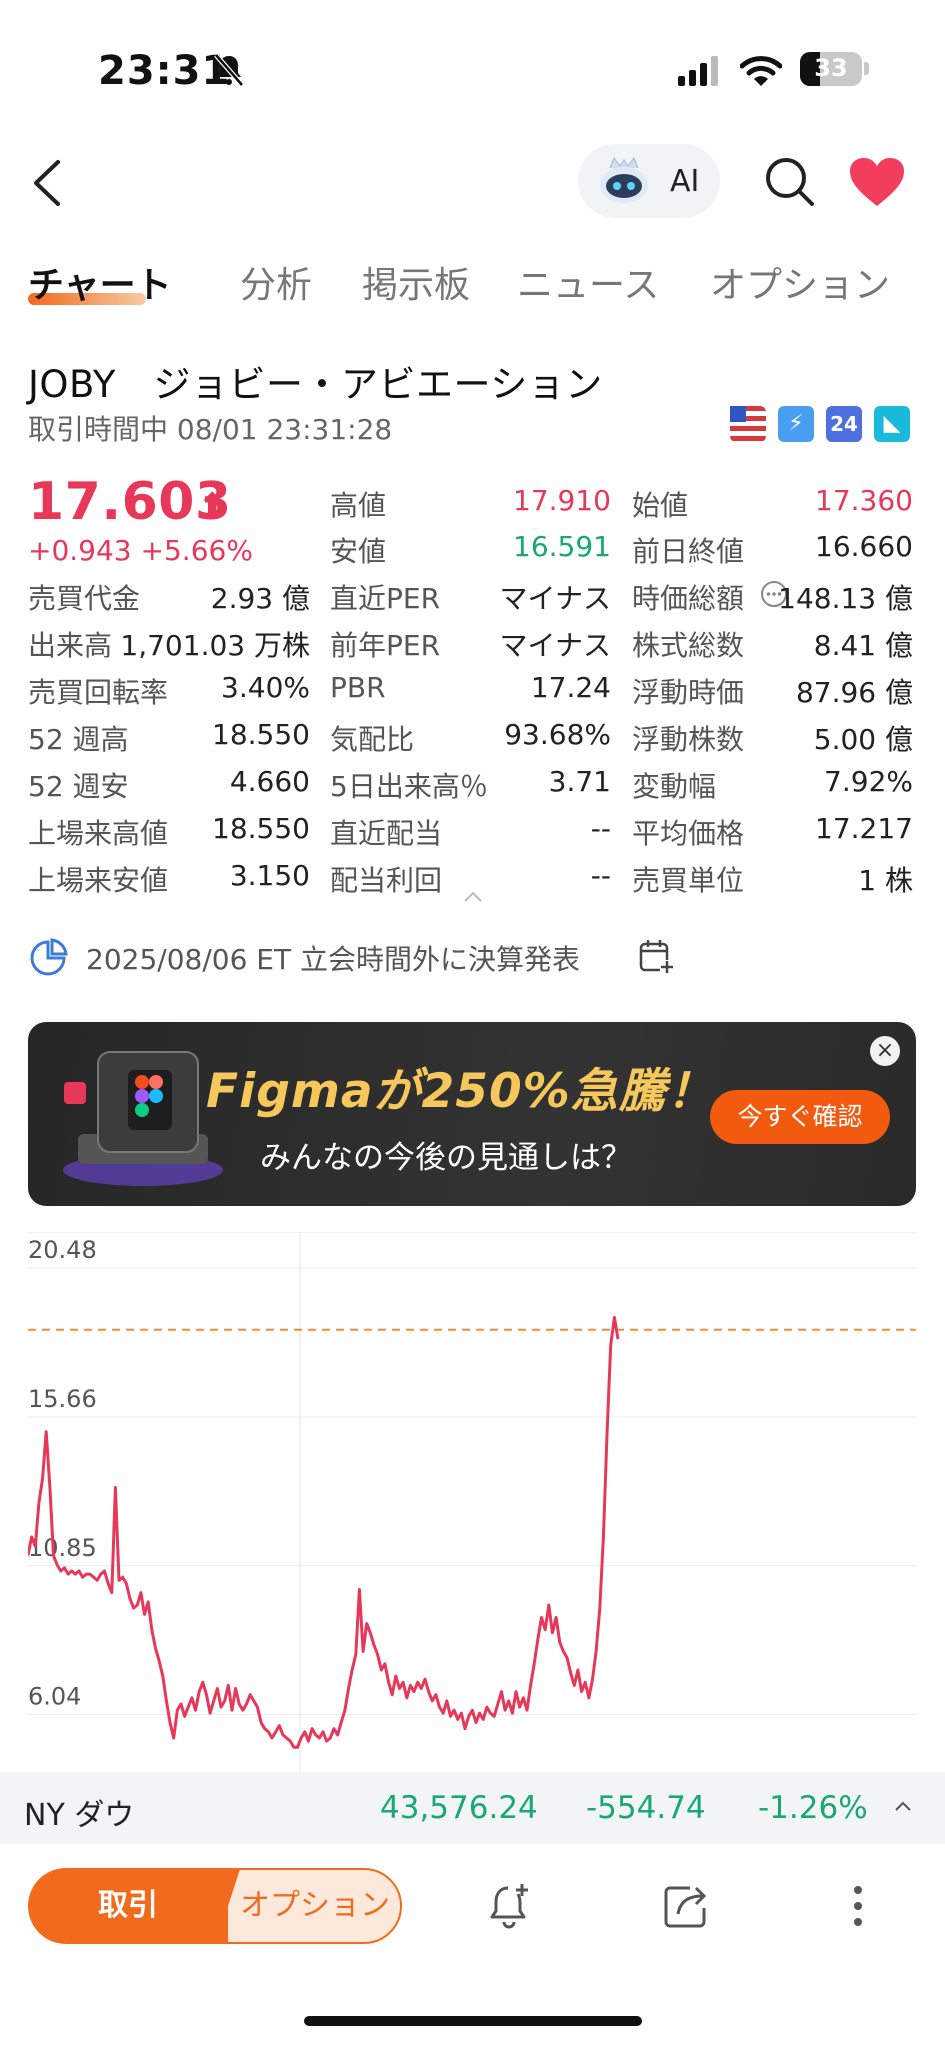 This screenshot has height=2048, width=945. I want to click on index-name: NY ダウ, so click(79, 1815).